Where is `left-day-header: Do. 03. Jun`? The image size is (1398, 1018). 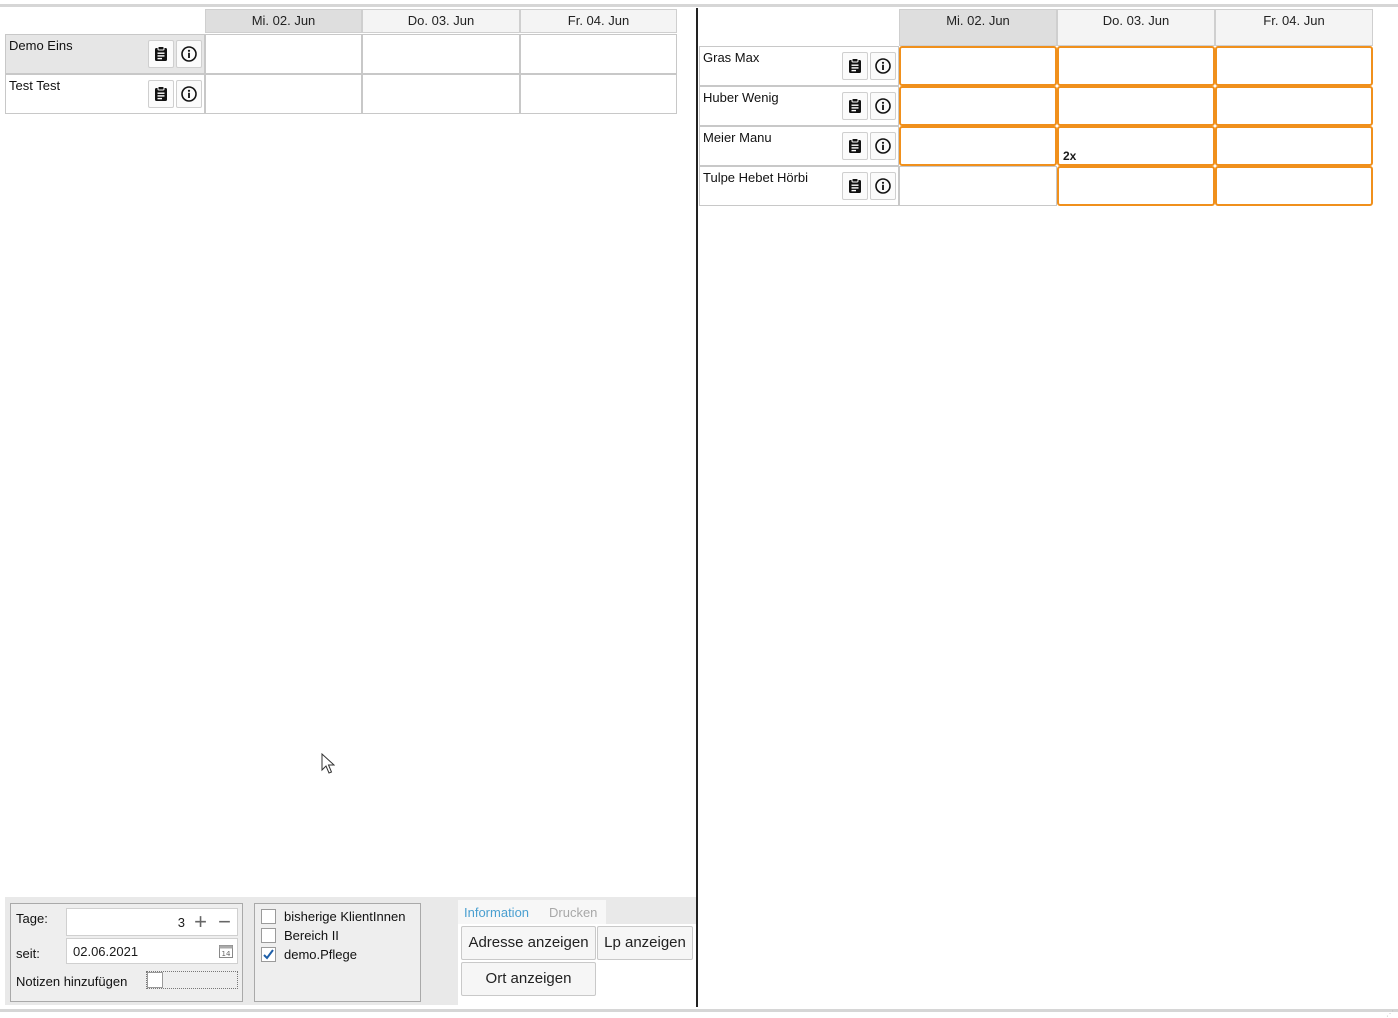 left-day-header: Do. 03. Jun is located at coordinates (441, 21).